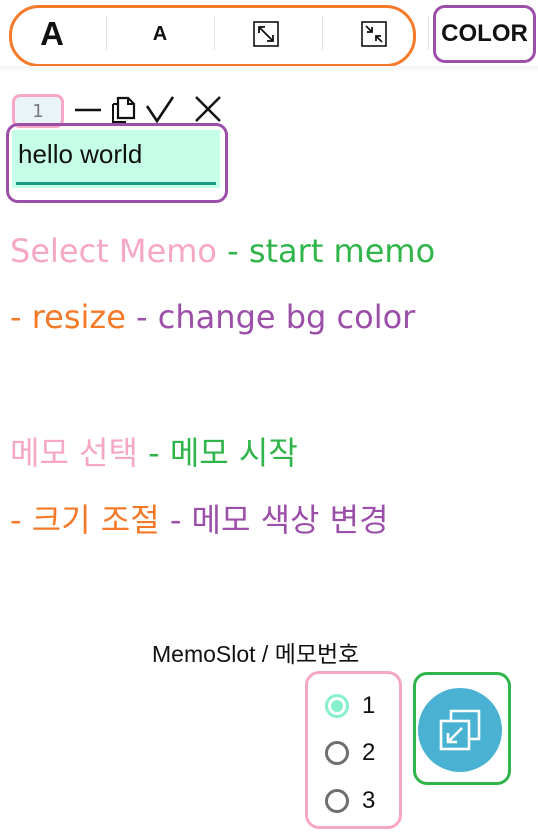  I want to click on legend-line-en-2: - resize - change bg color, so click(212, 317).